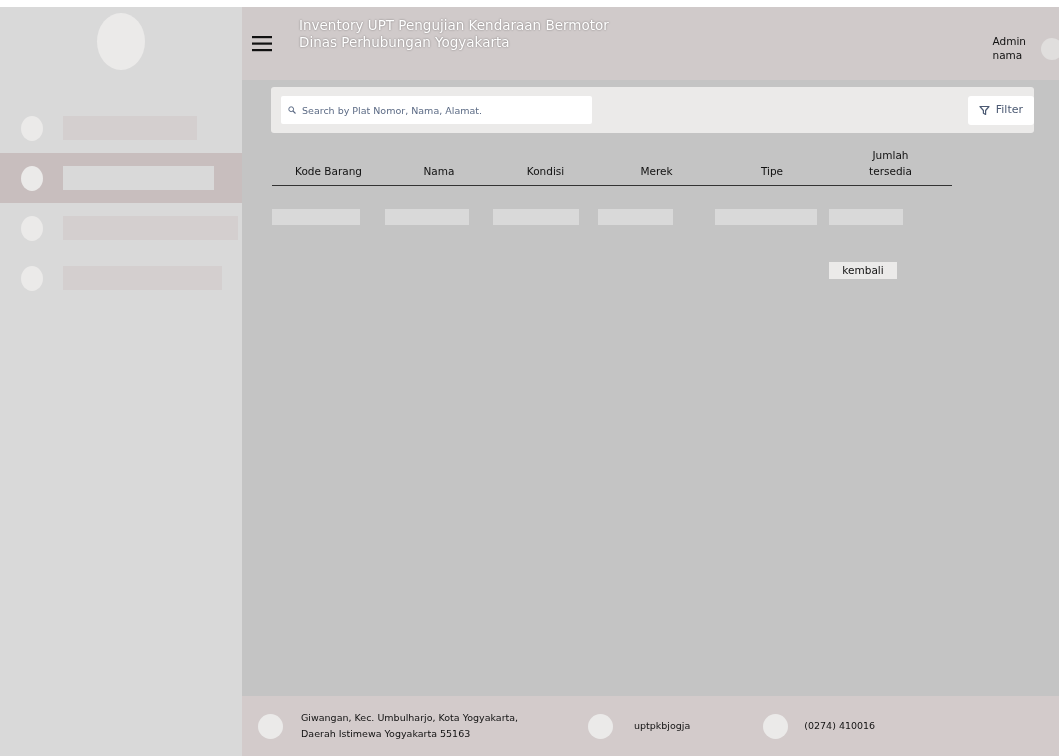 The height and width of the screenshot is (756, 1059). Describe the element at coordinates (439, 171) in the screenshot. I see `column-header: Nama` at that location.